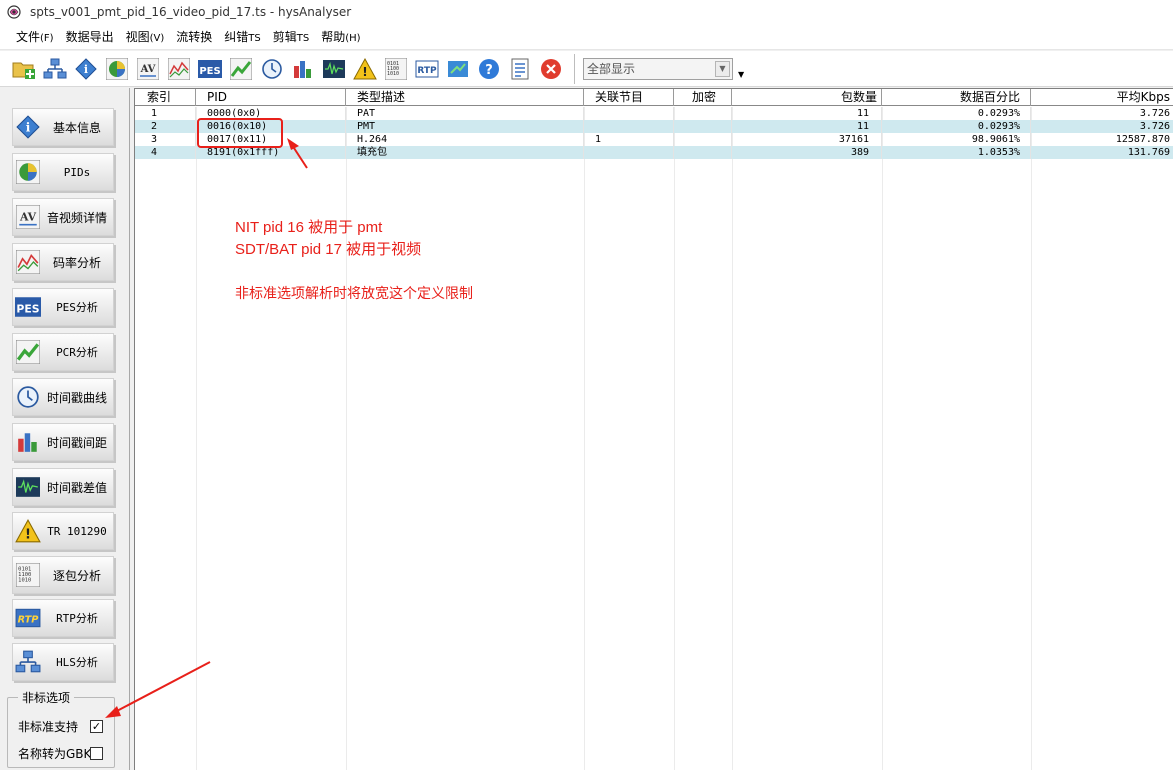 Image resolution: width=1173 pixels, height=770 pixels. Describe the element at coordinates (629, 97) in the screenshot. I see `col-program: 关联节目` at that location.